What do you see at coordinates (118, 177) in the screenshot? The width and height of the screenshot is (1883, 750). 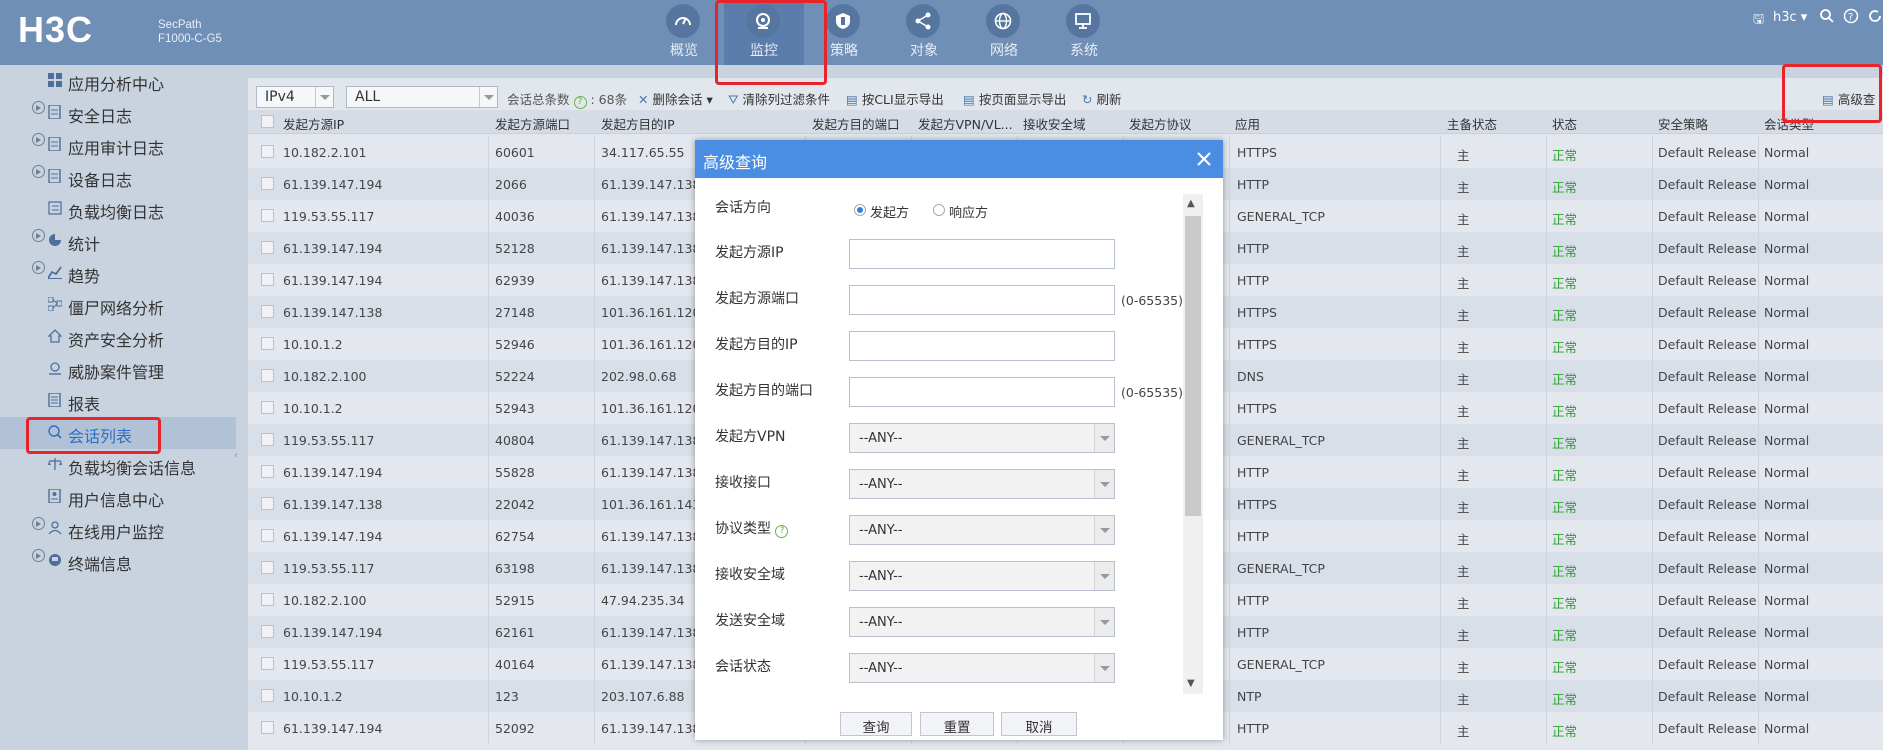 I see `sidebar-item-device-log: 设备日志` at bounding box center [118, 177].